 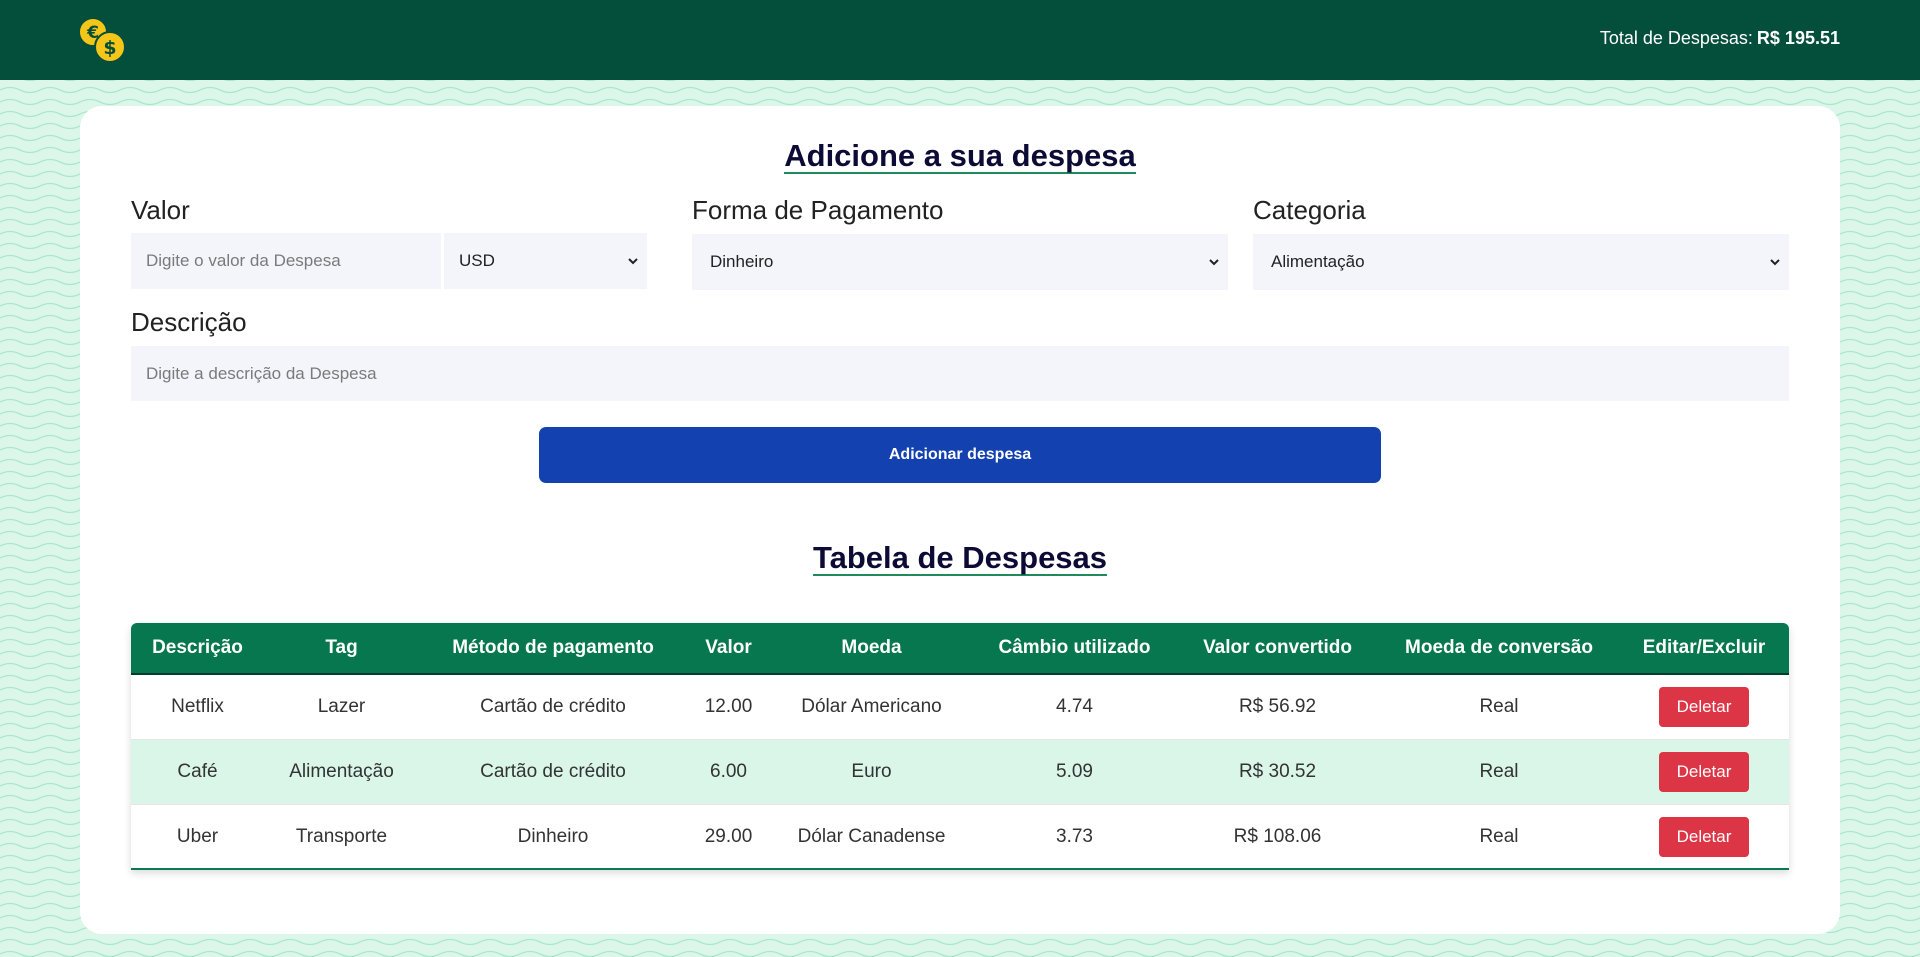 What do you see at coordinates (1074, 836) in the screenshot?
I see `cell-cambio: 3.73` at bounding box center [1074, 836].